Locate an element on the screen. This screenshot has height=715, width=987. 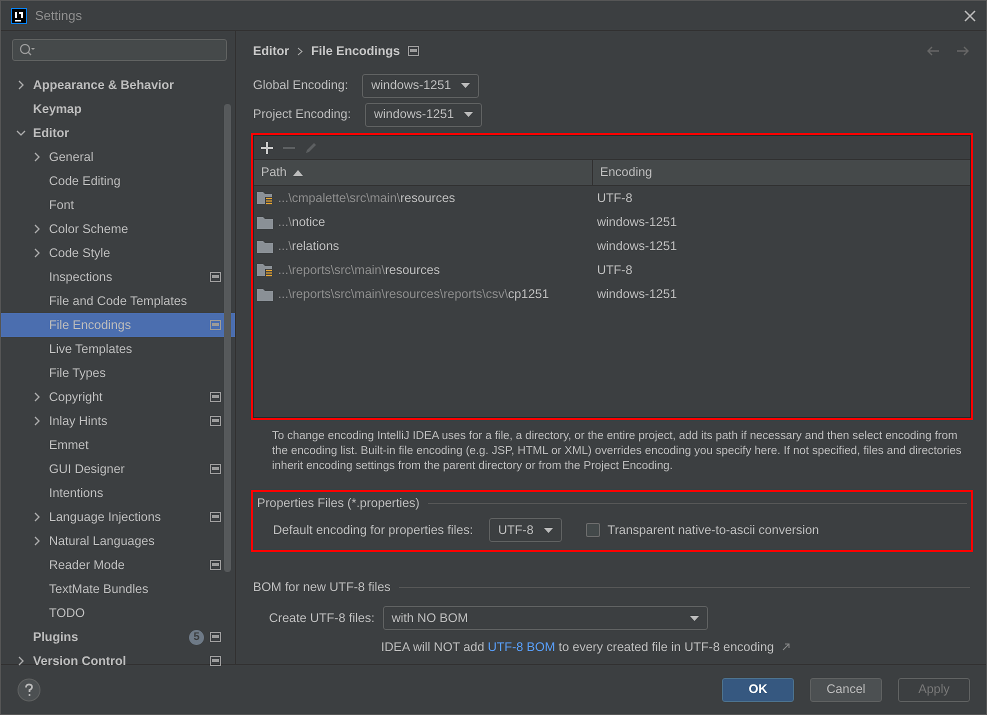
path-cell-text: ...\reports\src\main\resources\reports\csv\cp1251 is located at coordinates (413, 294).